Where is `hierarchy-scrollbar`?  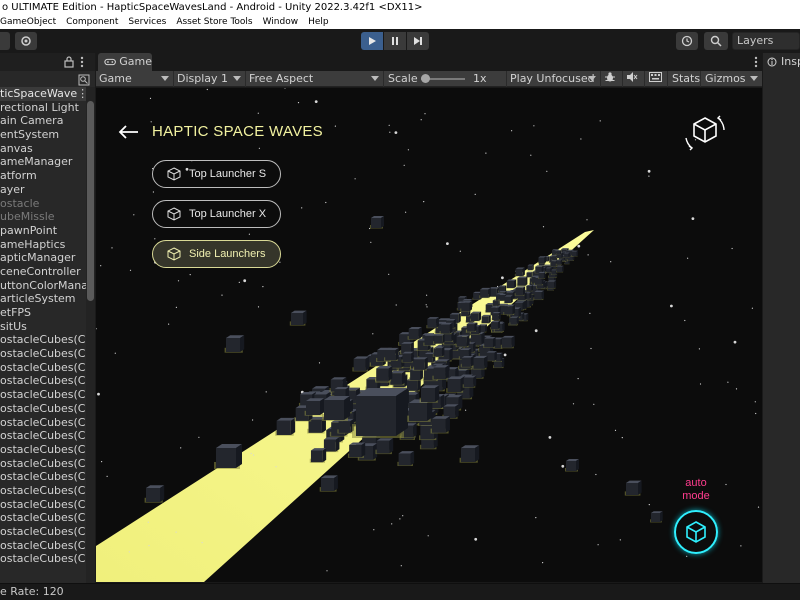
hierarchy-scrollbar is located at coordinates (90, 335).